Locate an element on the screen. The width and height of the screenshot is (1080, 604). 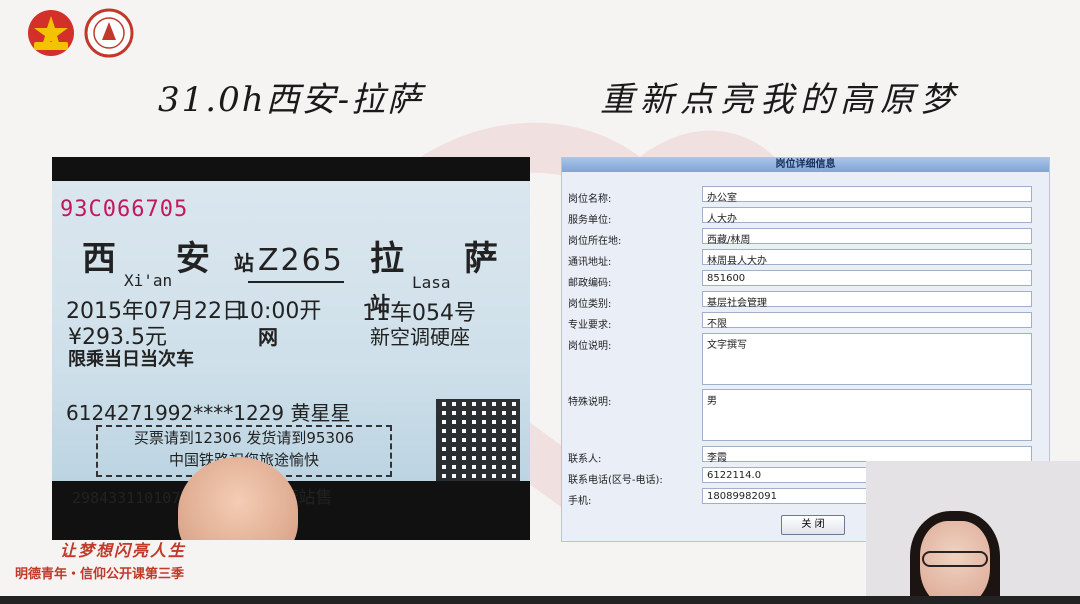
ticket-arrow is located at coordinates (296, 282).